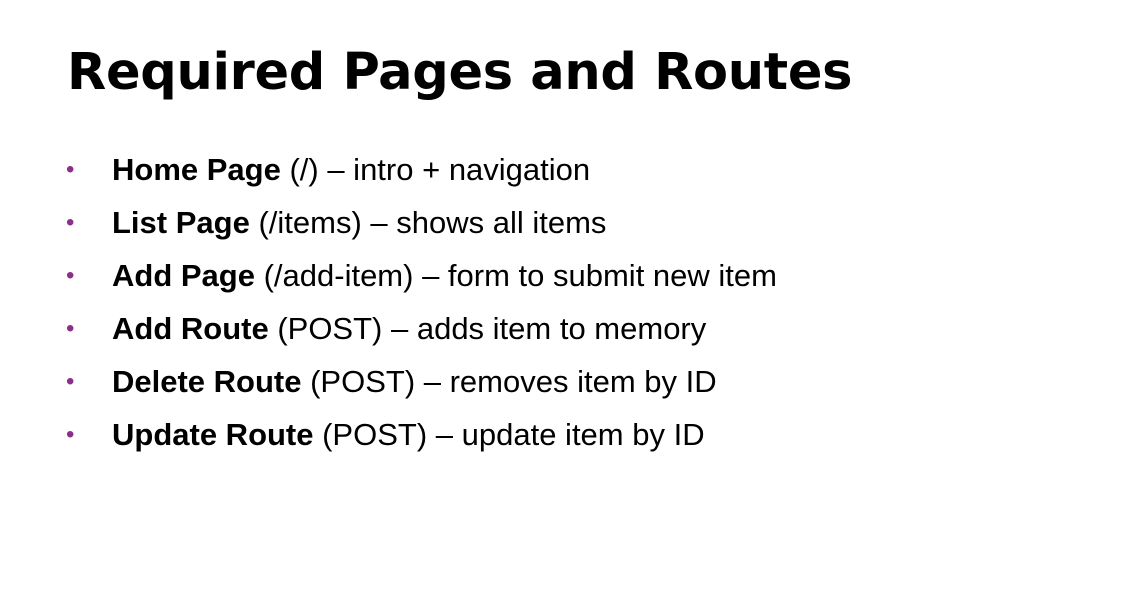  I want to click on list-item-description: (POST) – adds item to memory, so click(487, 328).